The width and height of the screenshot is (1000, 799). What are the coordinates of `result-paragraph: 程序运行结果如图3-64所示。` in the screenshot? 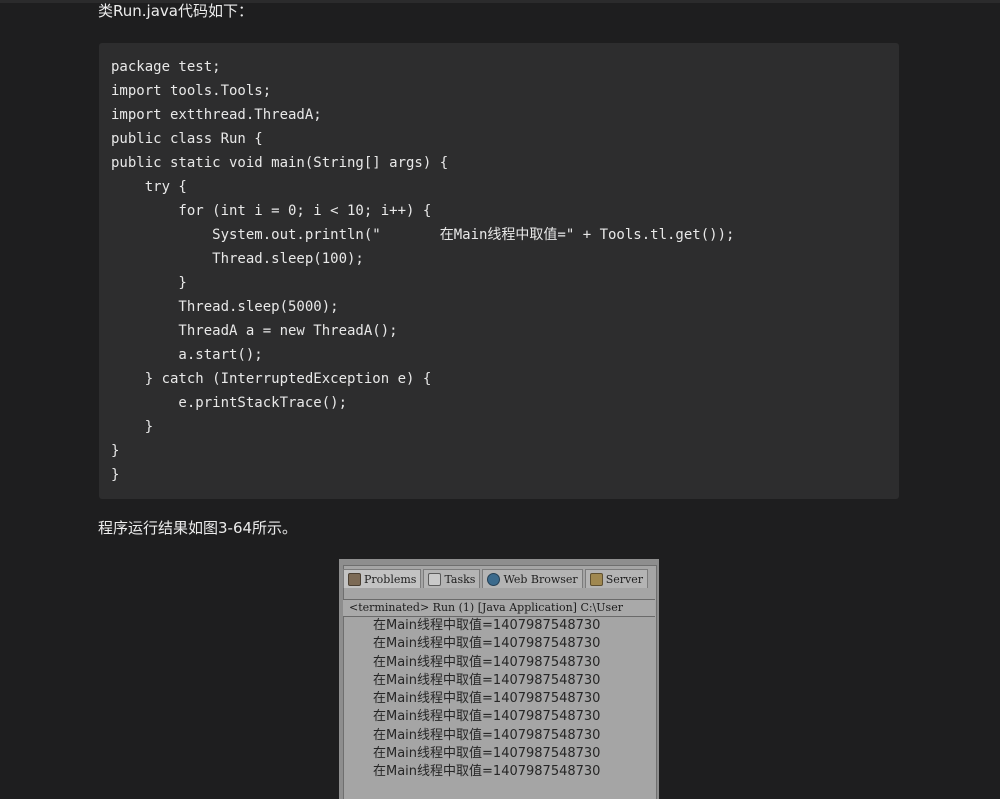 It's located at (198, 528).